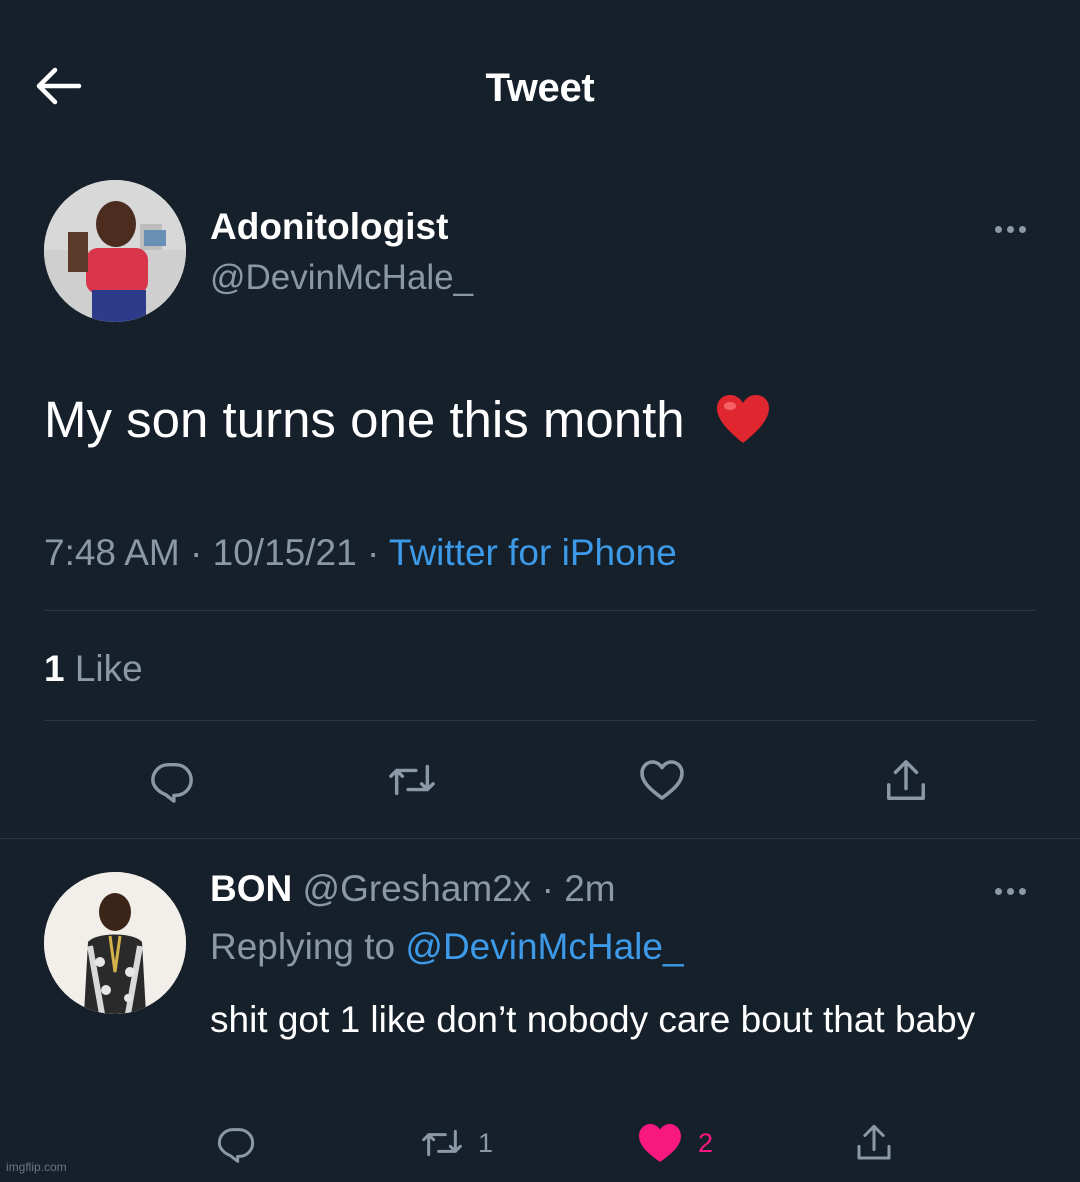  Describe the element at coordinates (36, 1167) in the screenshot. I see `watermark: imgflip.com` at that location.